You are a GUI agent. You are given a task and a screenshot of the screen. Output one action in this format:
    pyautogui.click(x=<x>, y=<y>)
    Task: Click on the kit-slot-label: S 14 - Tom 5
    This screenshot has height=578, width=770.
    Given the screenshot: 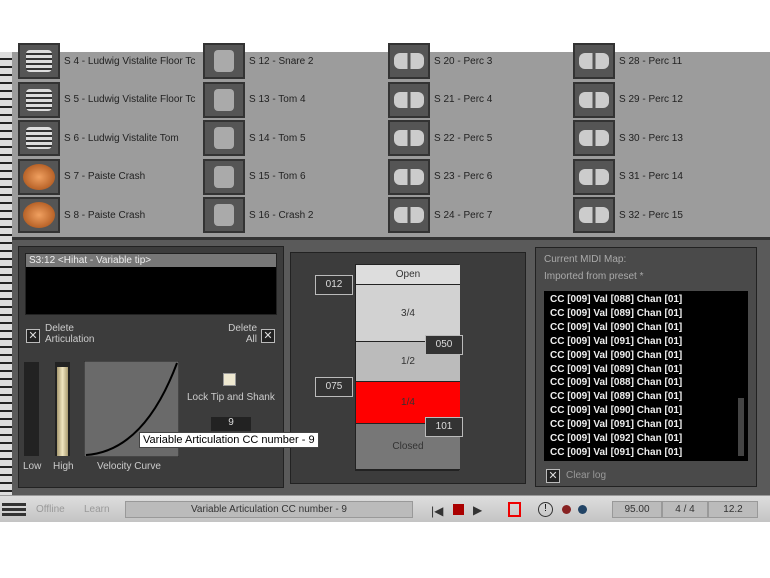 What is the action you would take?
    pyautogui.click(x=277, y=138)
    